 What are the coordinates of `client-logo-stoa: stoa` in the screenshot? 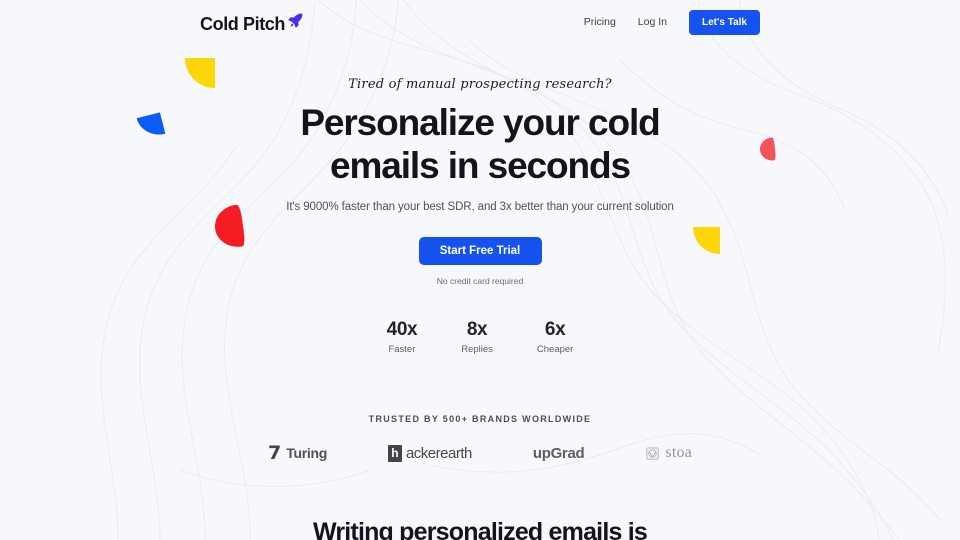 It's located at (668, 453).